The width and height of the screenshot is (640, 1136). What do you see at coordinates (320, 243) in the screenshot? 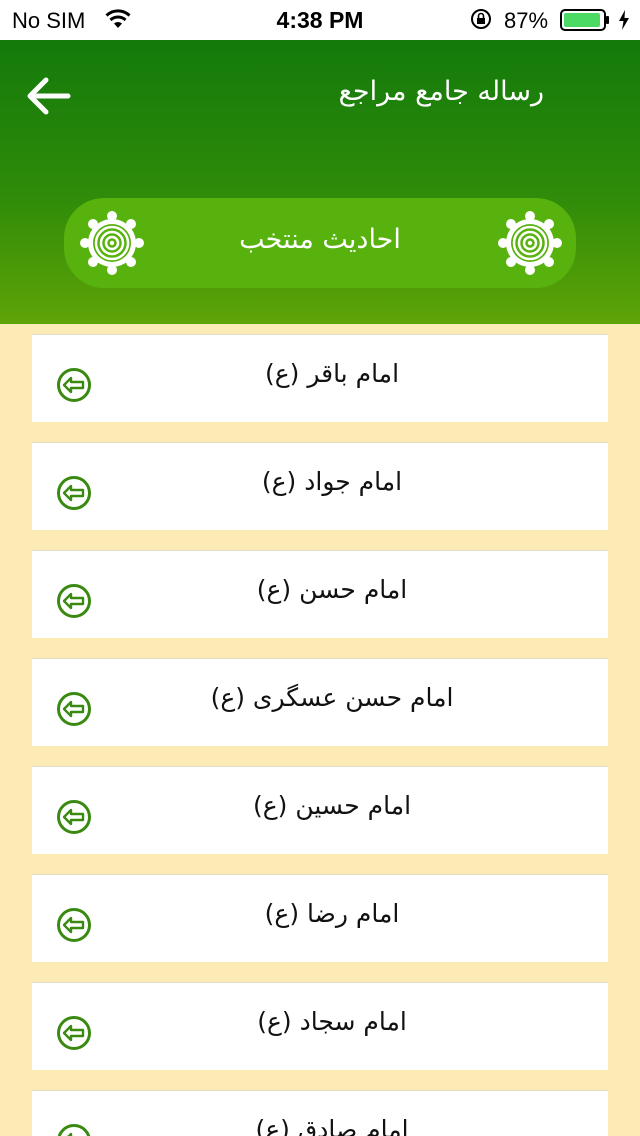
I see `section-banner: احادیث منتخب` at bounding box center [320, 243].